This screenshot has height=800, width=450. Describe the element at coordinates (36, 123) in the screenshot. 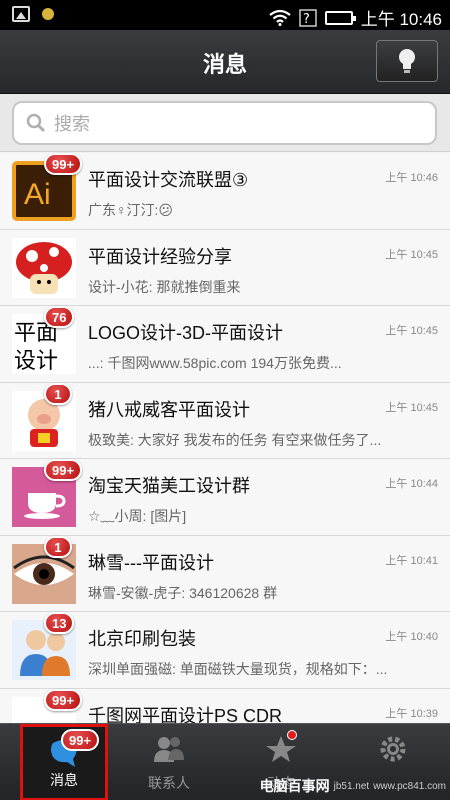

I see `search-icon` at that location.